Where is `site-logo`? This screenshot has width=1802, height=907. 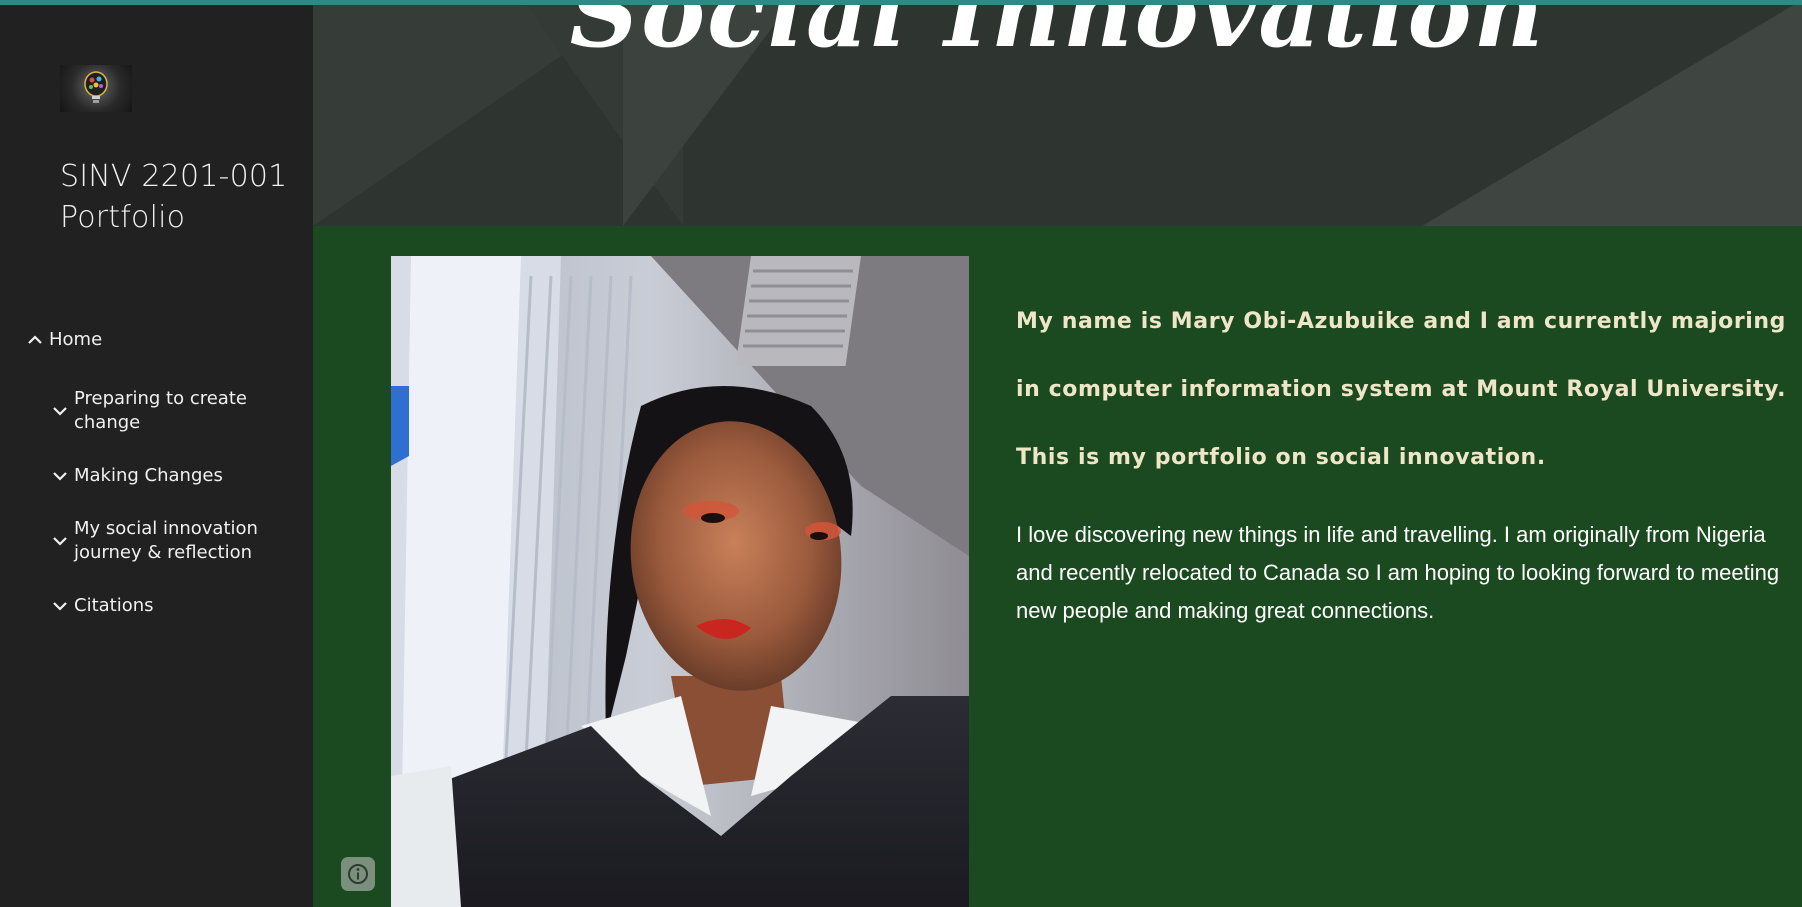 site-logo is located at coordinates (96, 88).